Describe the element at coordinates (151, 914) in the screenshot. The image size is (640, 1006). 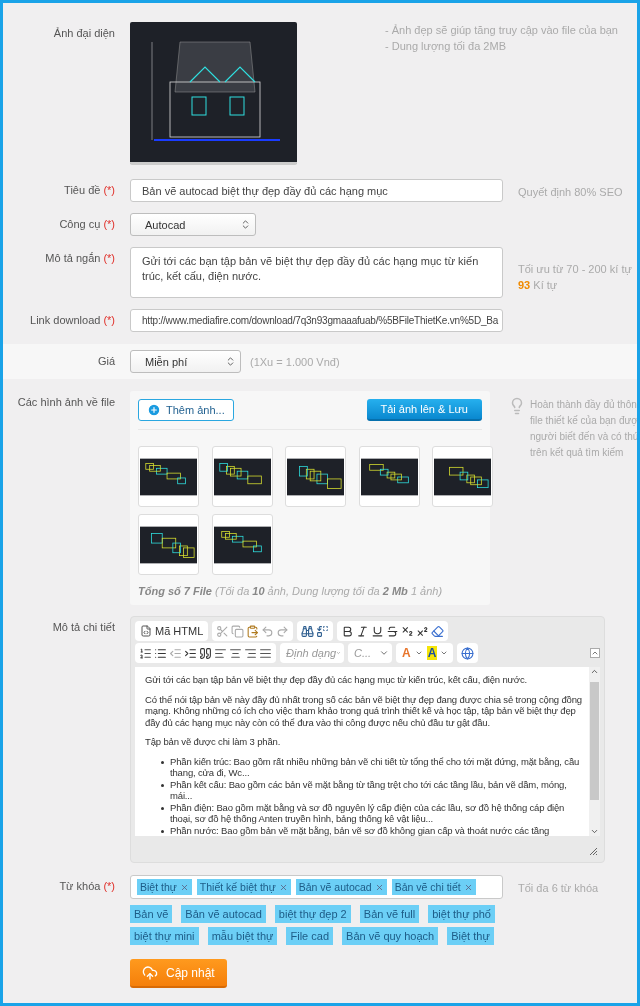
I see `suggested-keyword: Bản vẽ` at that location.